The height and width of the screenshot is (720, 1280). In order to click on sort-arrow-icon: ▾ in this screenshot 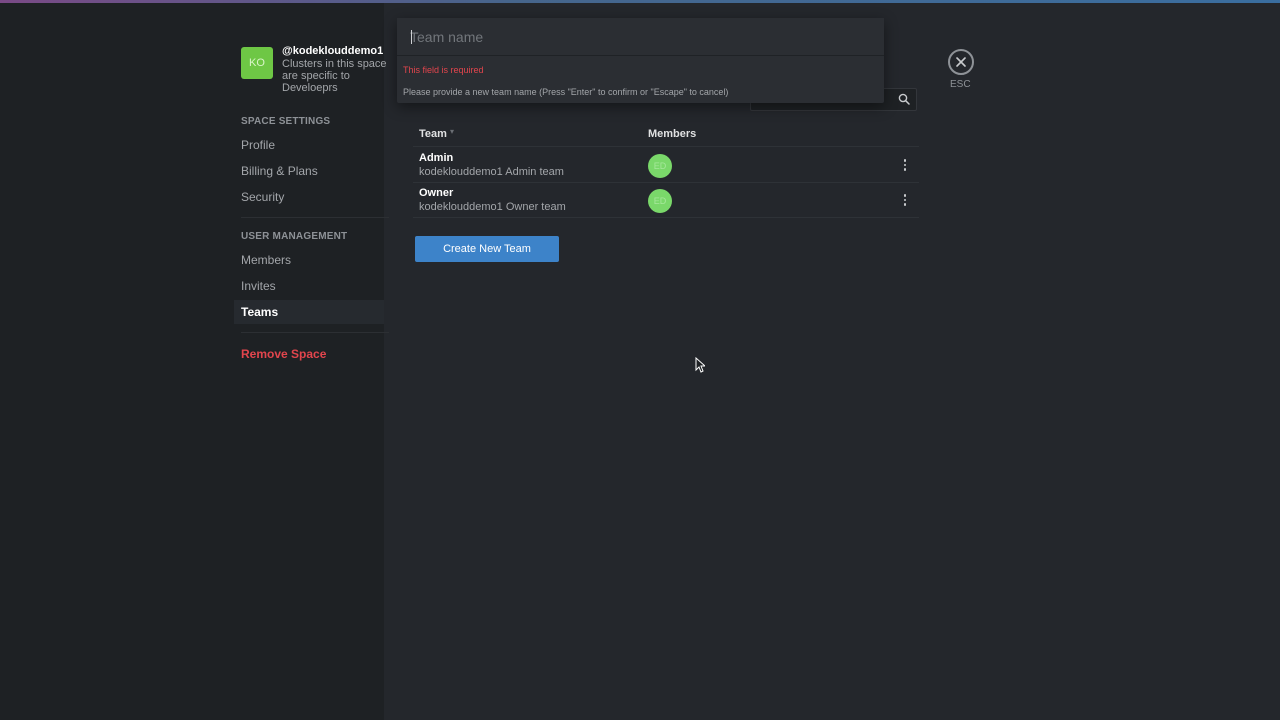, I will do `click(452, 131)`.